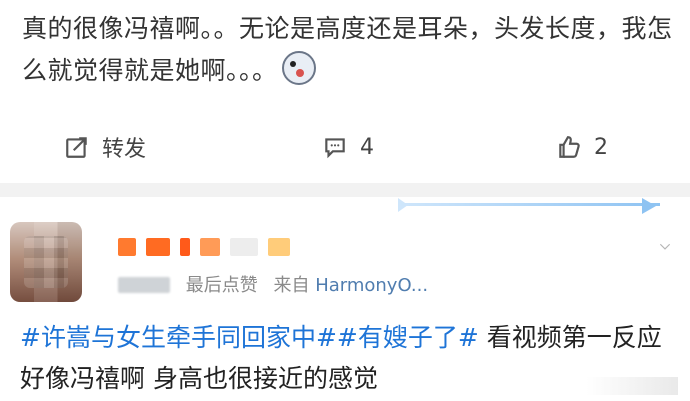  Describe the element at coordinates (298, 68) in the screenshot. I see `emoji-icon` at that location.